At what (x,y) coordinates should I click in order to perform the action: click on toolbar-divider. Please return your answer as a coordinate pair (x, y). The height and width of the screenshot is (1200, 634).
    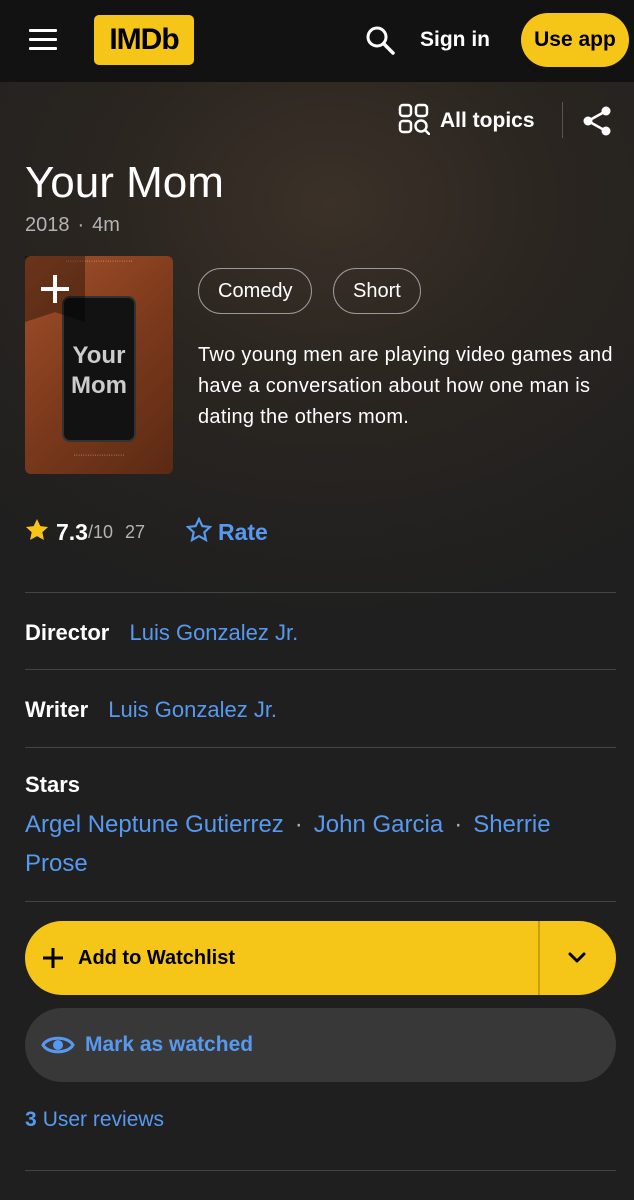
    Looking at the image, I should click on (562, 120).